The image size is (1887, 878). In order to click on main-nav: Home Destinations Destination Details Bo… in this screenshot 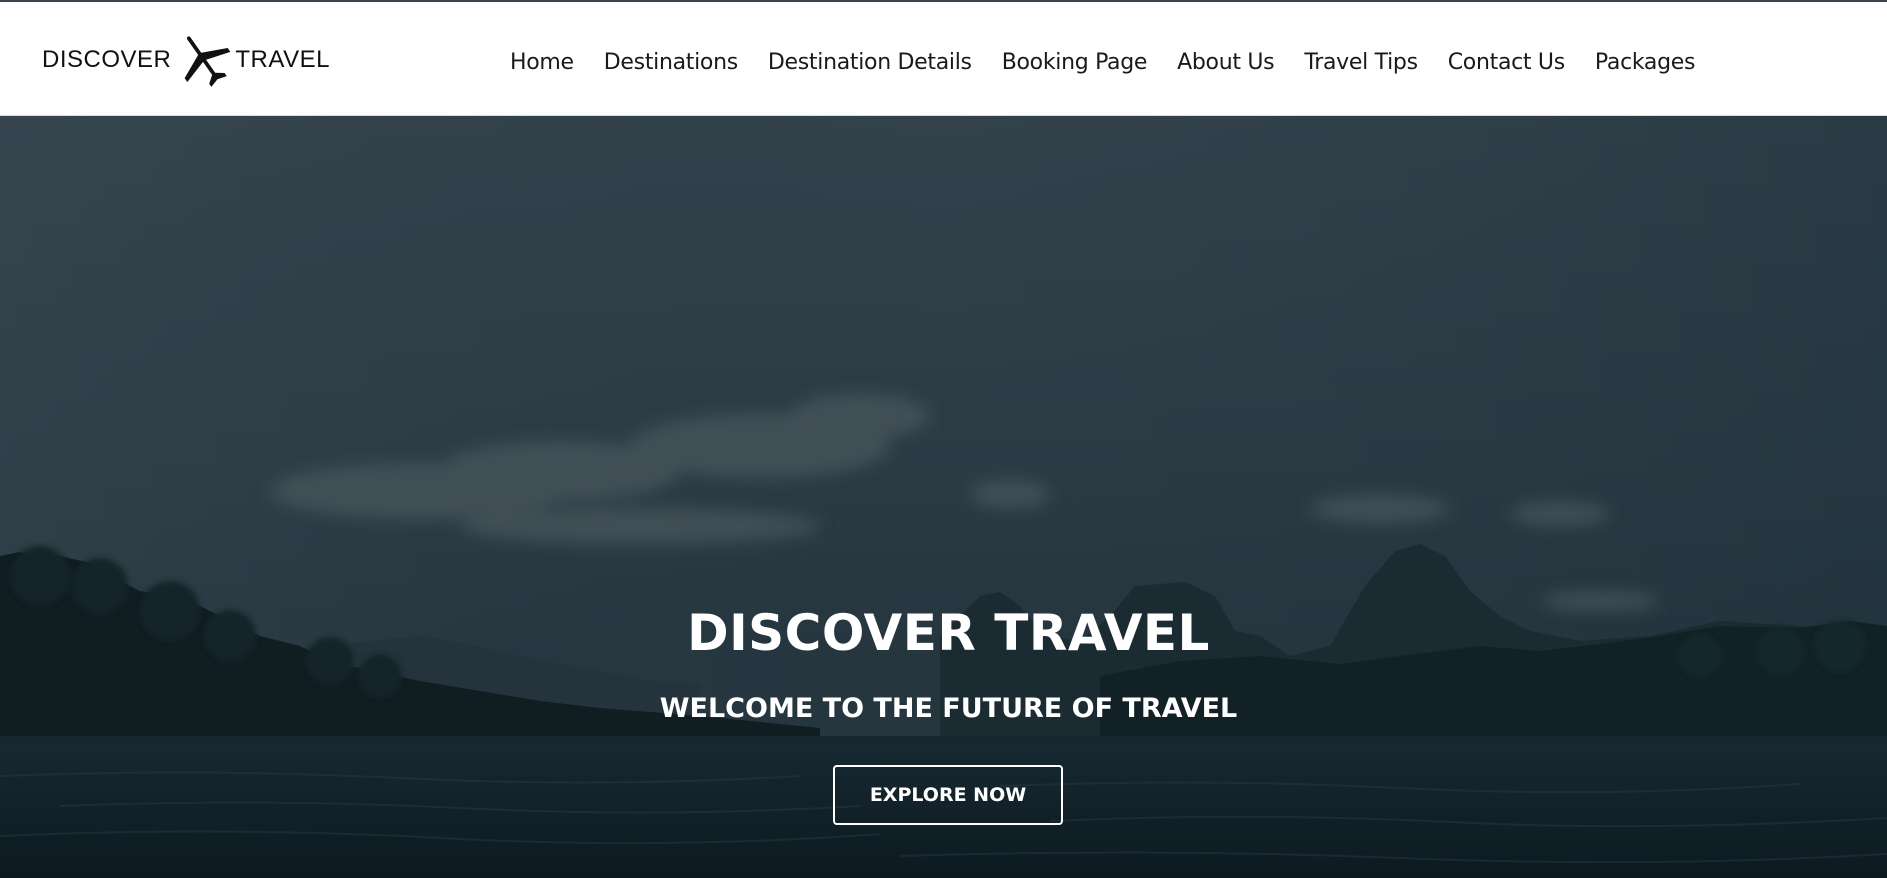, I will do `click(1117, 62)`.